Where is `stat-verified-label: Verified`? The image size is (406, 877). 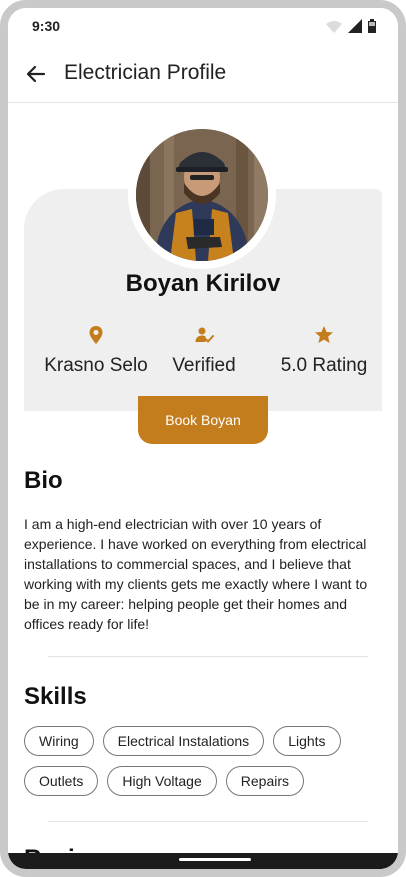 stat-verified-label: Verified is located at coordinates (204, 365).